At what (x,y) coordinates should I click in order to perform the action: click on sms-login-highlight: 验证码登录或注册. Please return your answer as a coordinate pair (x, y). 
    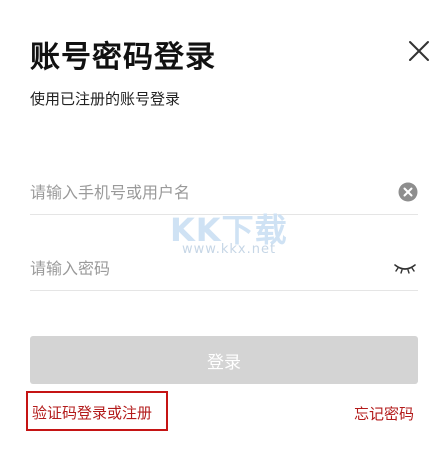
    Looking at the image, I should click on (97, 411).